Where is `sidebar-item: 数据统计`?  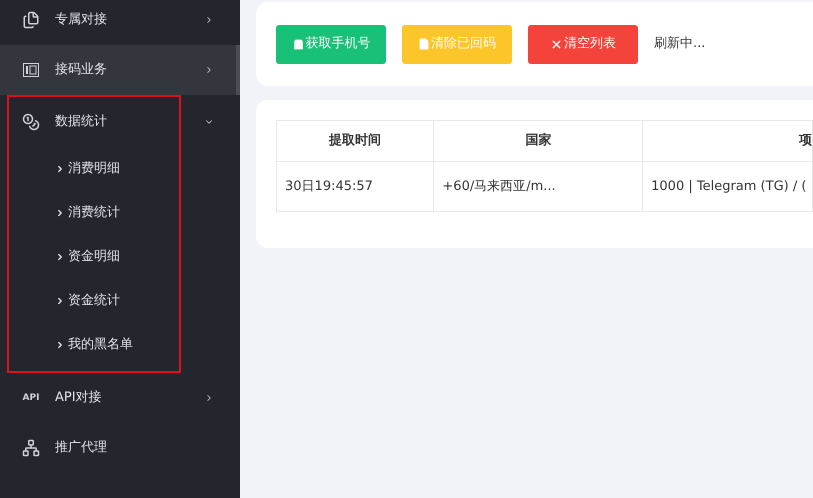
sidebar-item: 数据统计 is located at coordinates (120, 122).